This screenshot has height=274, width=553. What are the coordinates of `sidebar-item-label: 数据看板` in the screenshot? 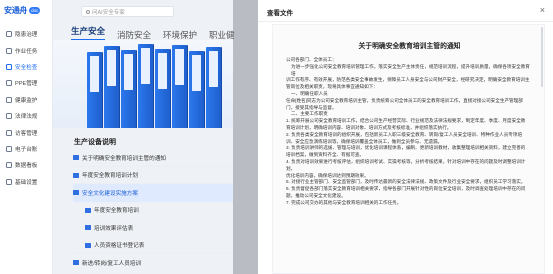 It's located at (26, 166).